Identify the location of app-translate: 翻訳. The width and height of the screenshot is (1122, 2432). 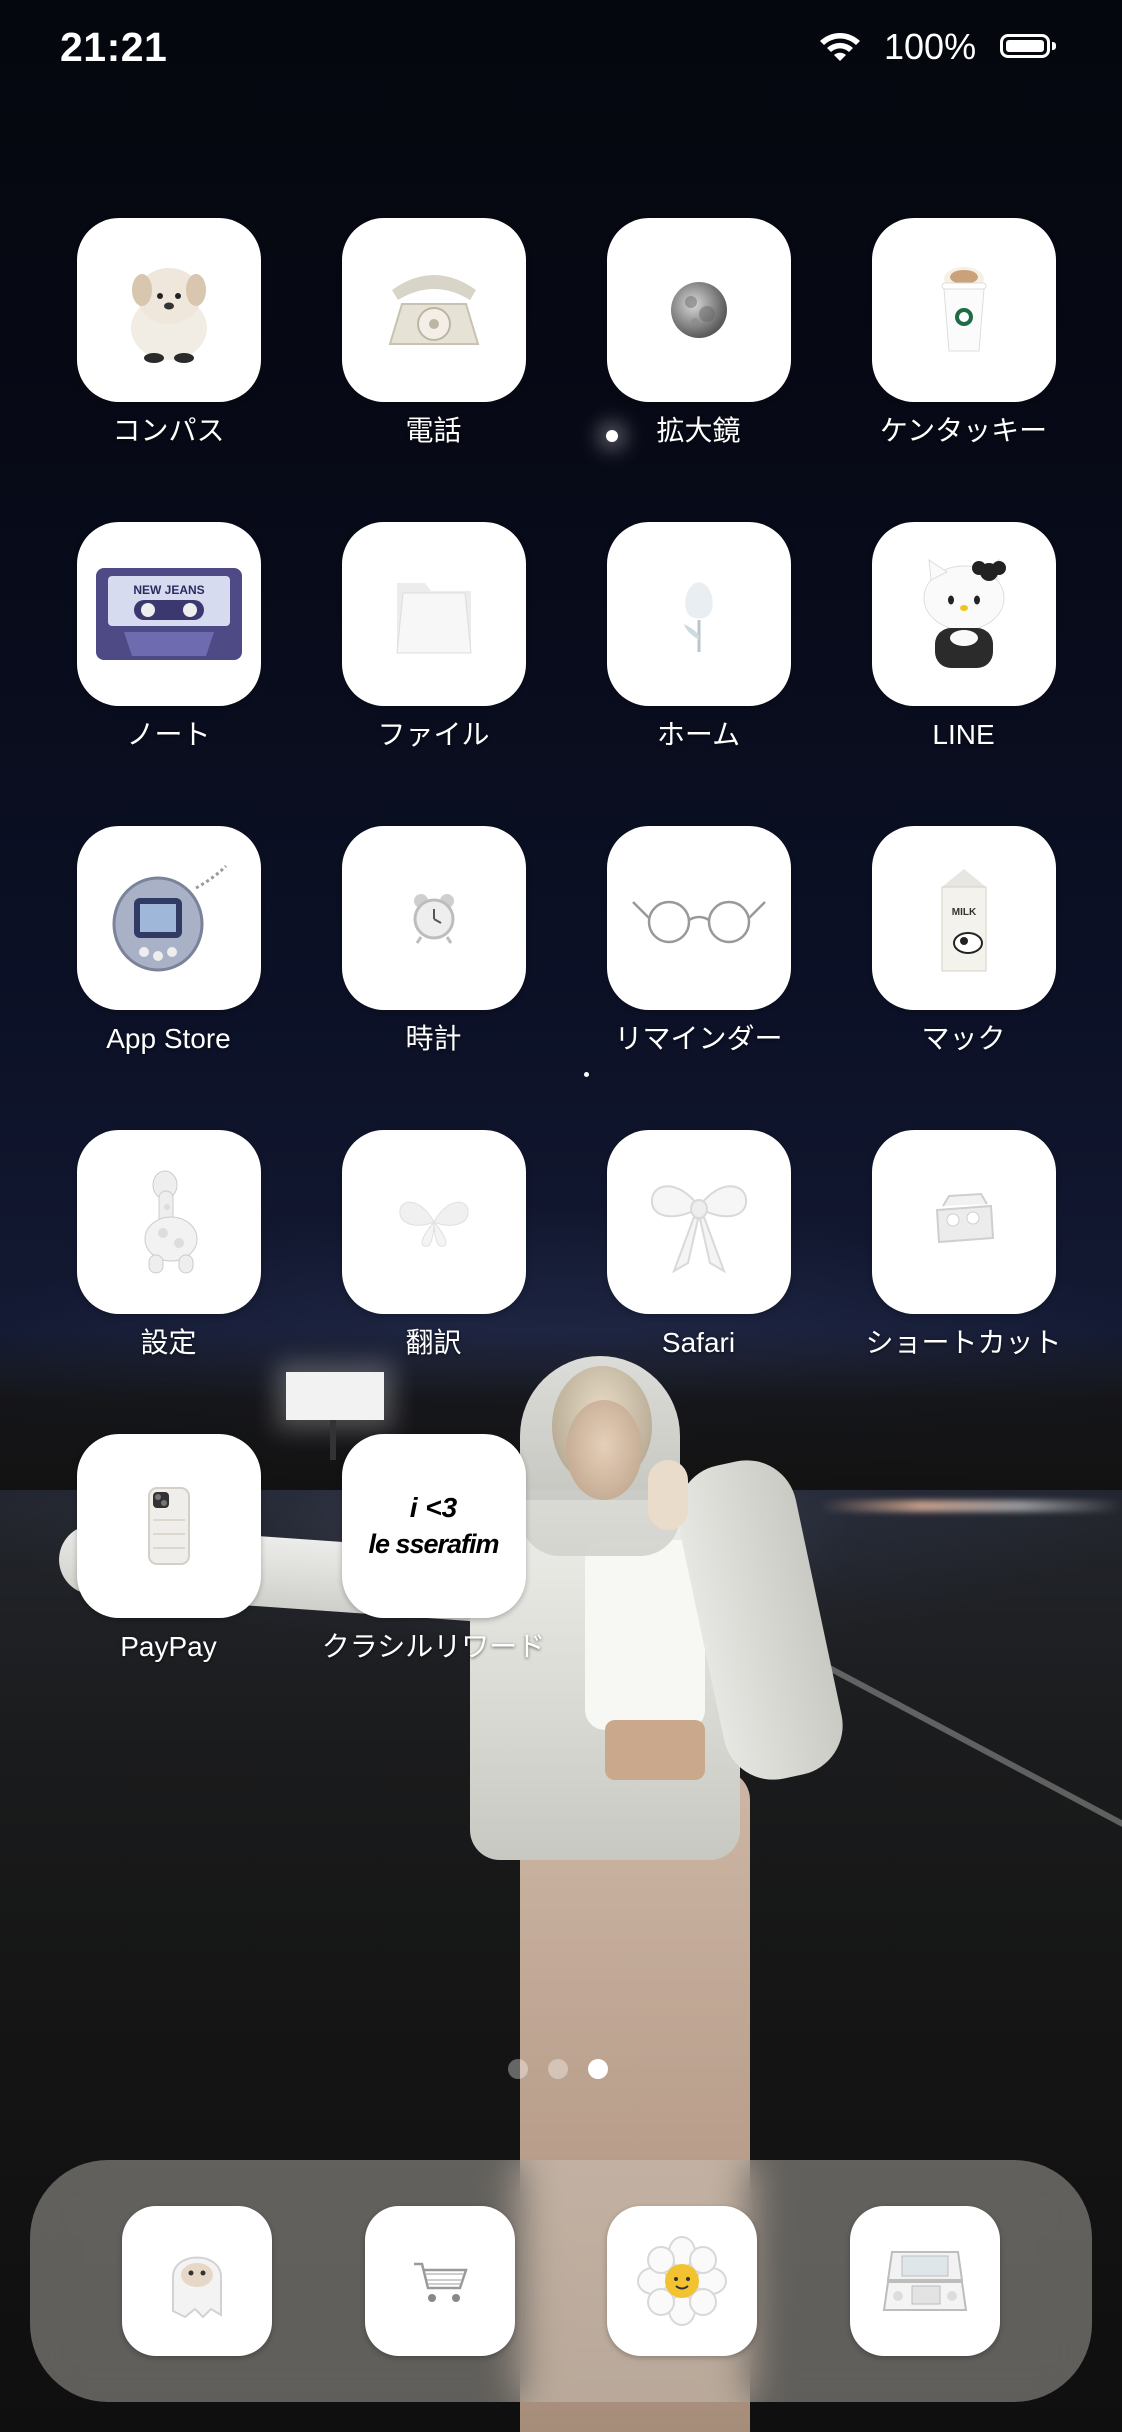
(433, 1245).